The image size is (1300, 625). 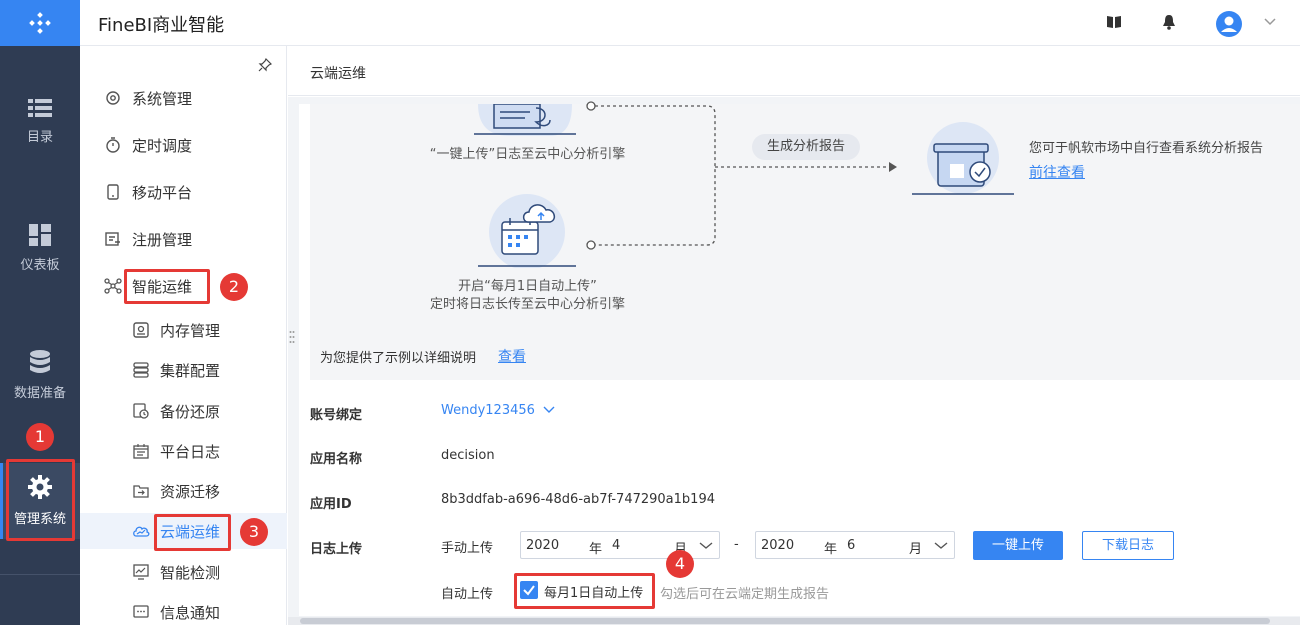 What do you see at coordinates (234, 287) in the screenshot?
I see `step-badge-2: 2` at bounding box center [234, 287].